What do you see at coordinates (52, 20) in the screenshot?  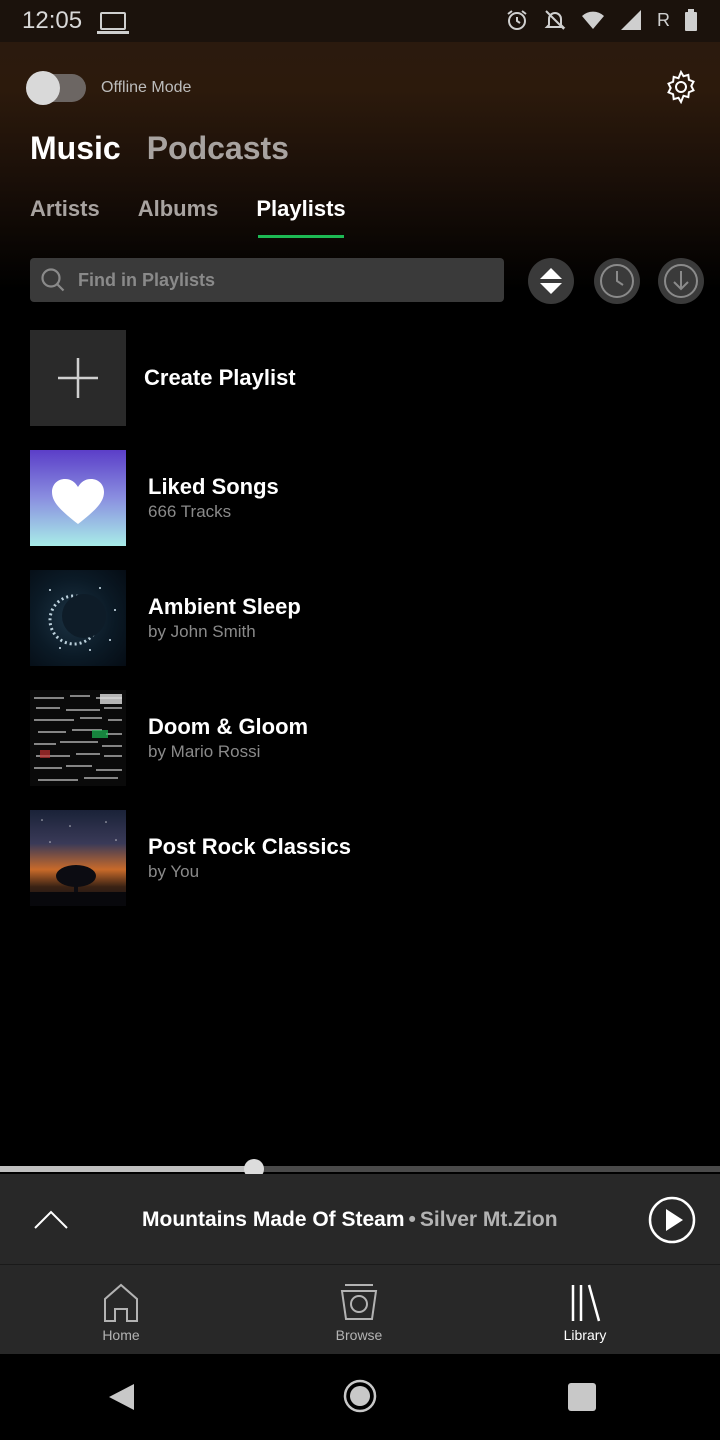 I see `status-time: 12:05` at bounding box center [52, 20].